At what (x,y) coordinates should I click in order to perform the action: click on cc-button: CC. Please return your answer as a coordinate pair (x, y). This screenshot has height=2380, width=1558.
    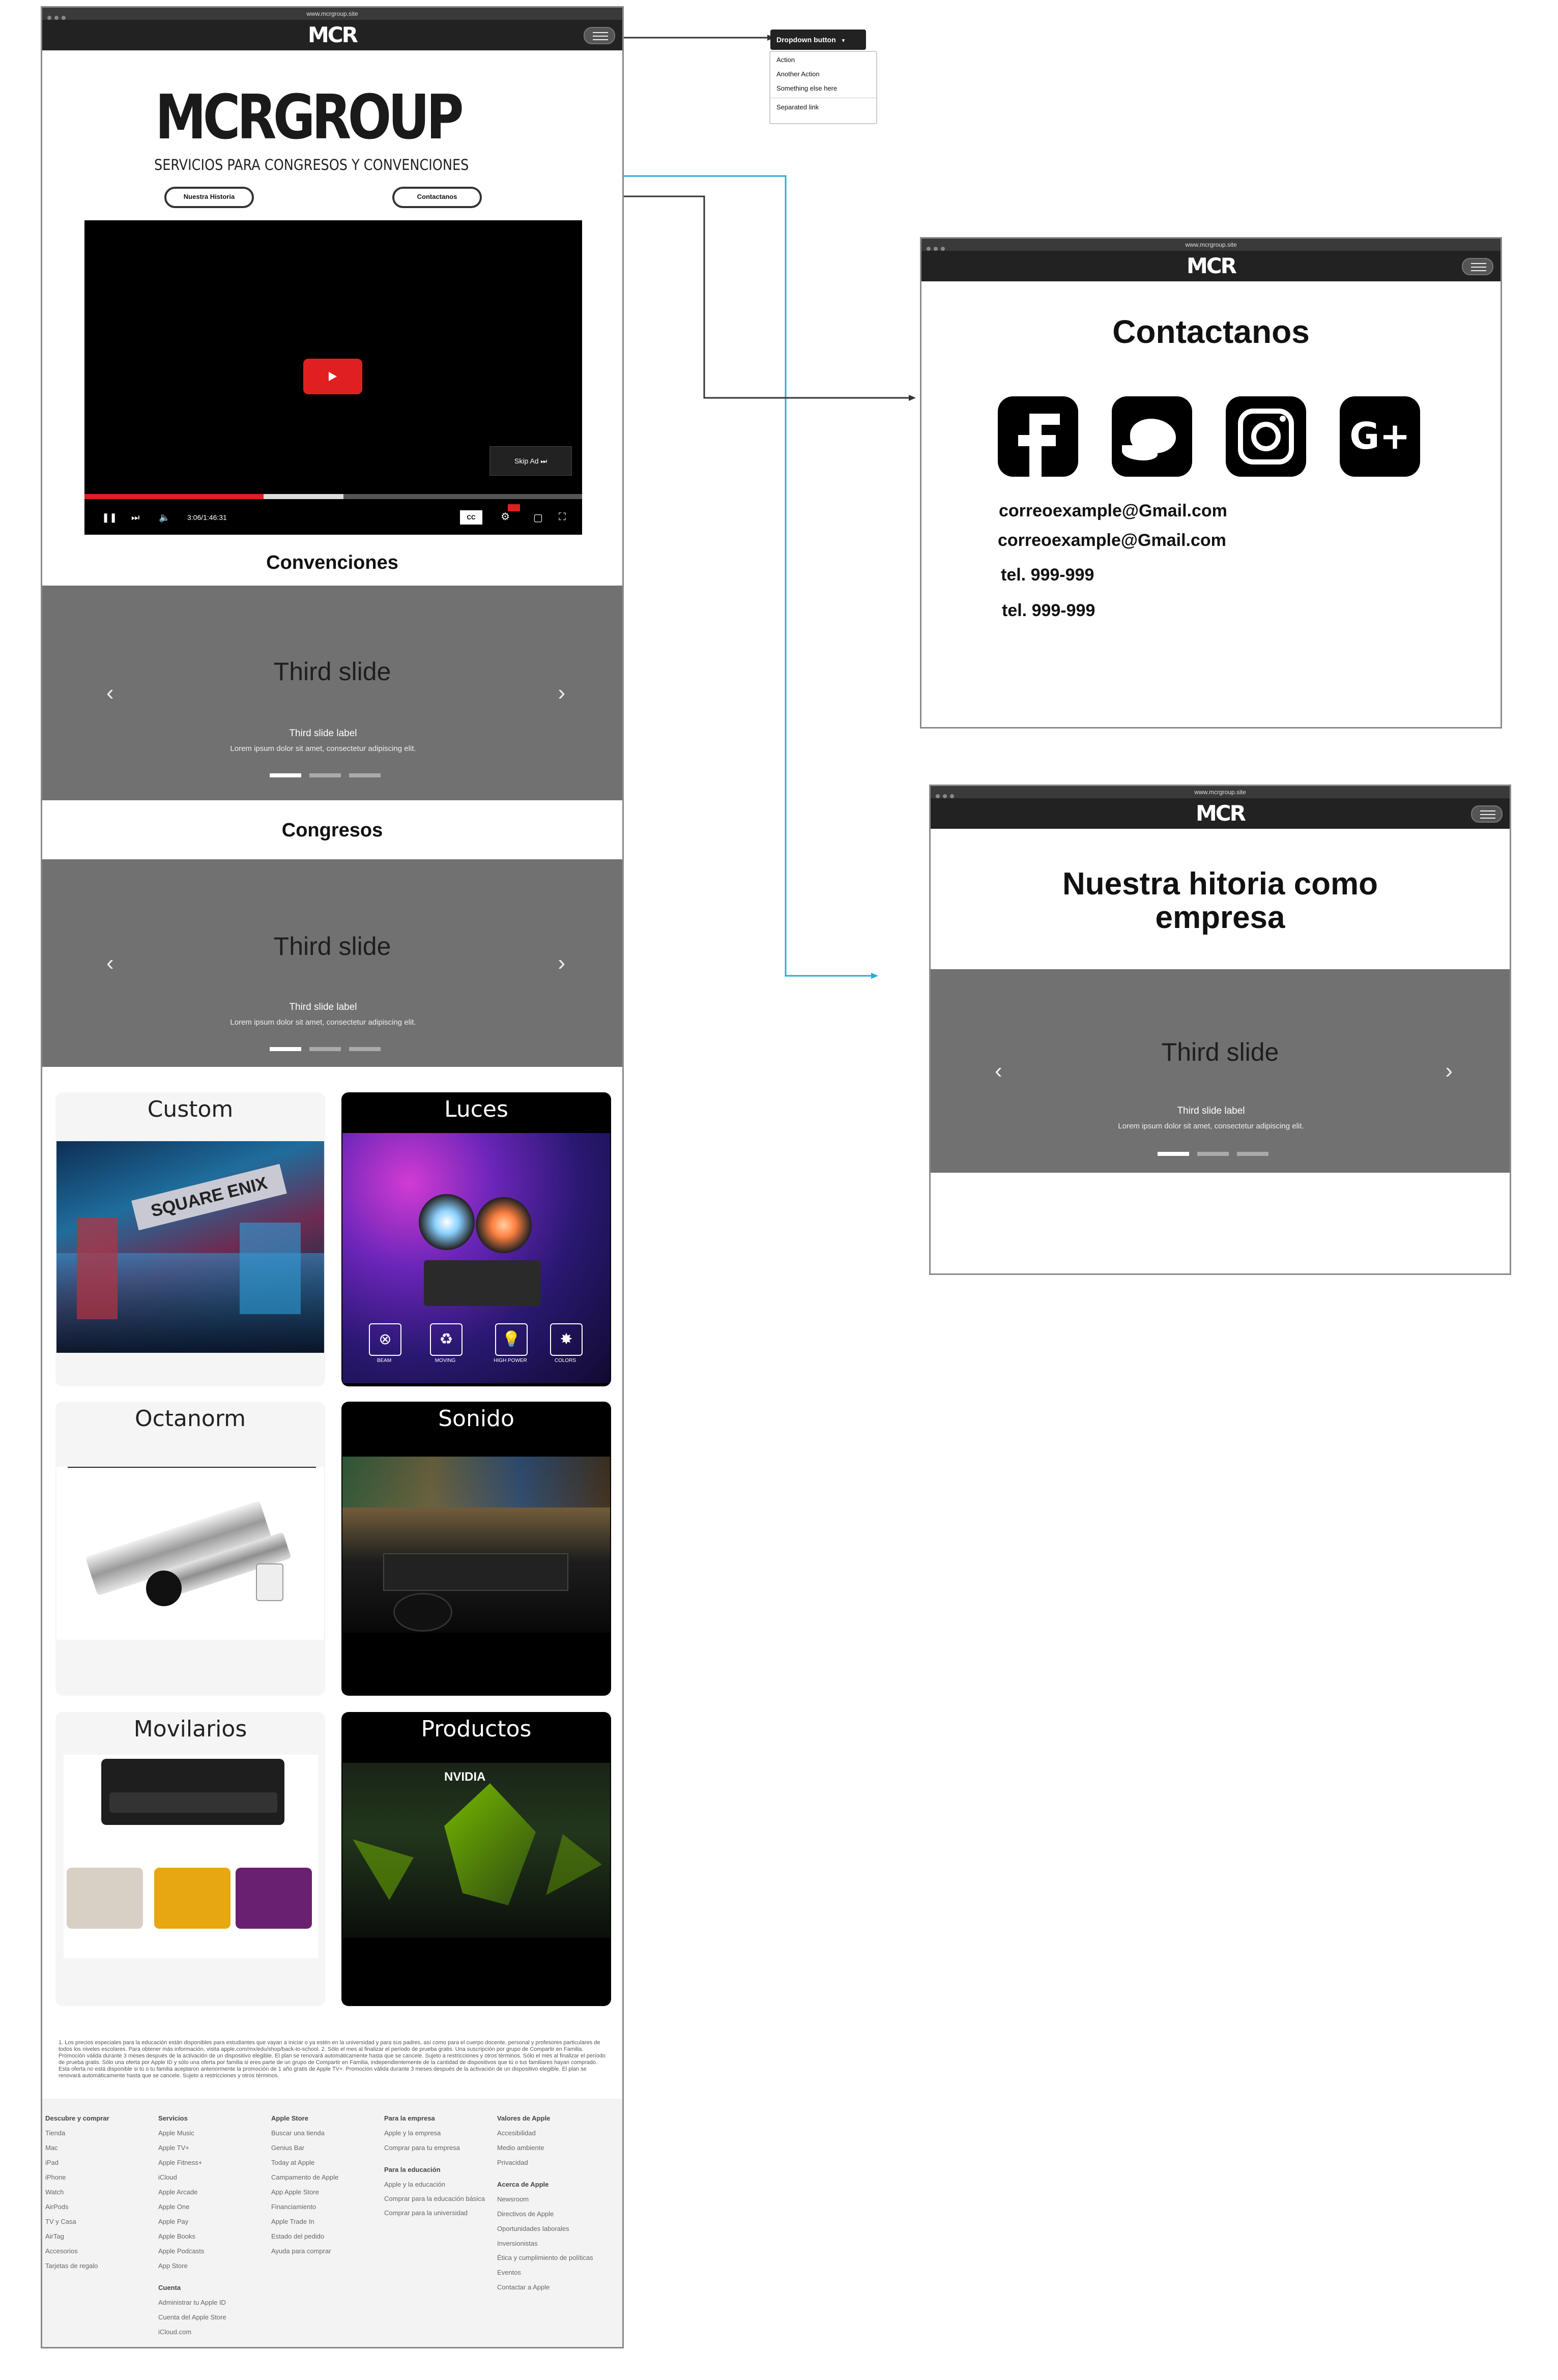
    Looking at the image, I should click on (471, 517).